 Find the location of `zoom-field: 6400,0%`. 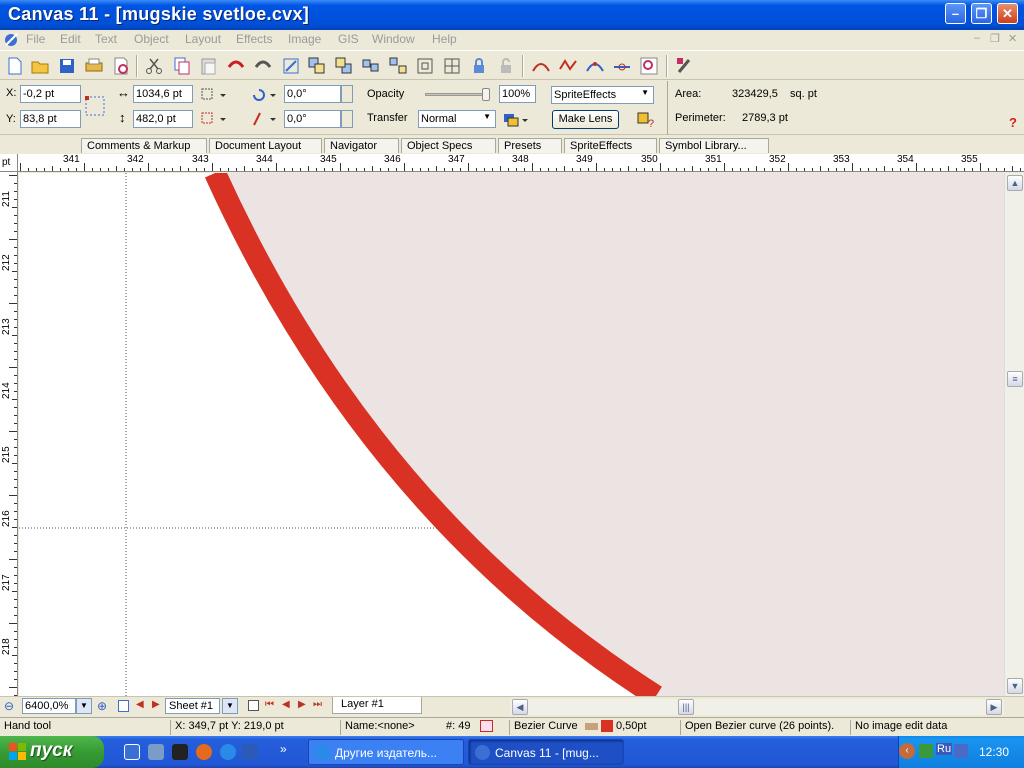

zoom-field: 6400,0% is located at coordinates (49, 706).